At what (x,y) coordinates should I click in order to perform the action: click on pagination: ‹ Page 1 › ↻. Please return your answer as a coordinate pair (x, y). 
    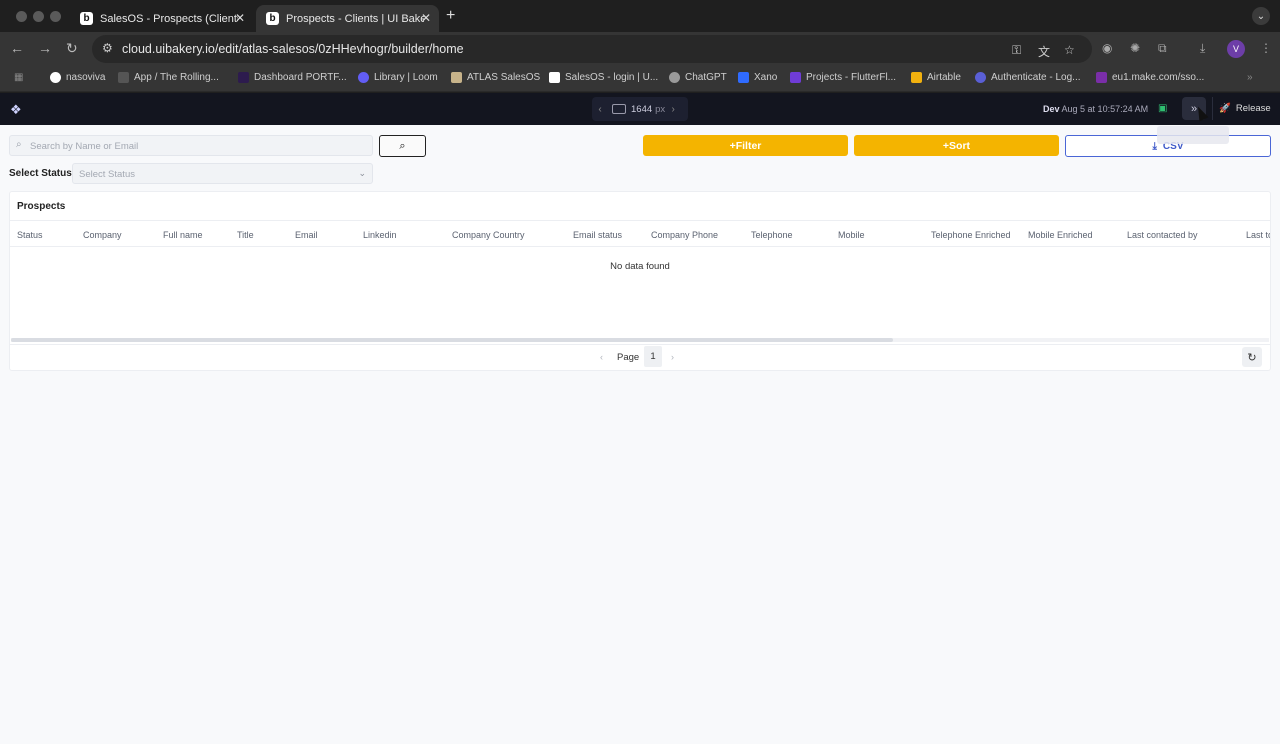
    Looking at the image, I should click on (640, 357).